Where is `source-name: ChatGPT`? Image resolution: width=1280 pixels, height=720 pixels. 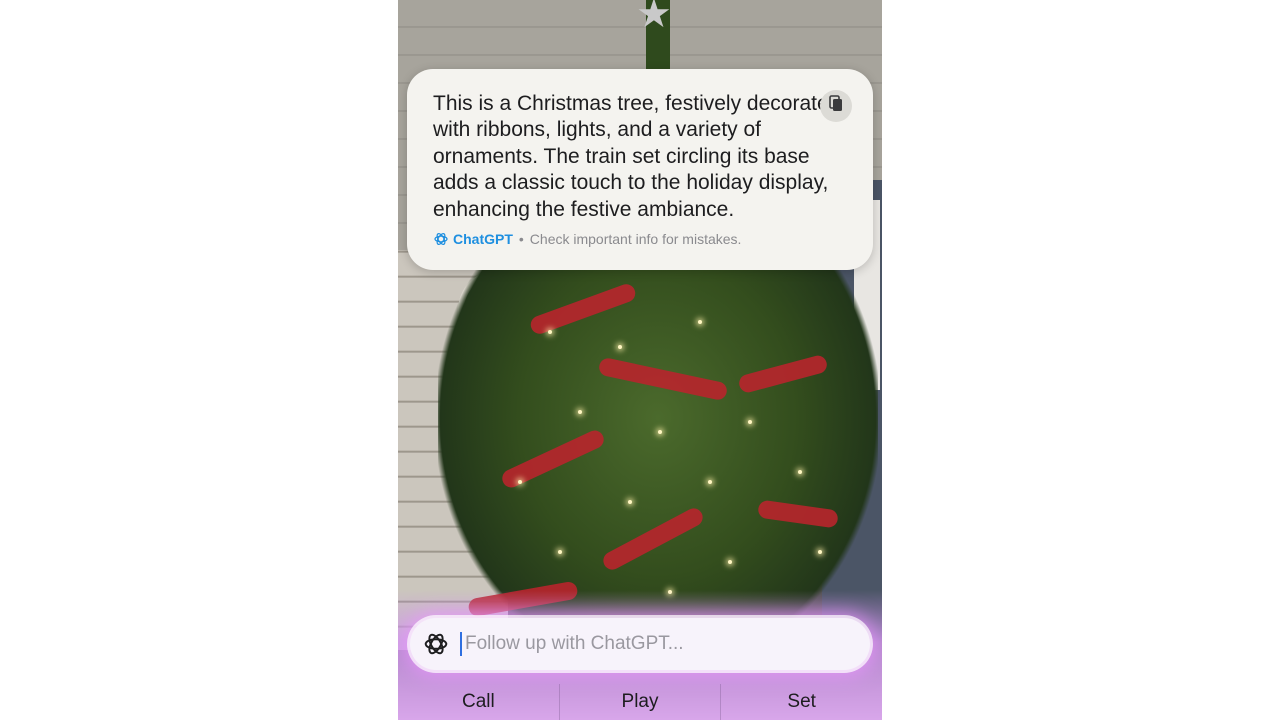 source-name: ChatGPT is located at coordinates (483, 239).